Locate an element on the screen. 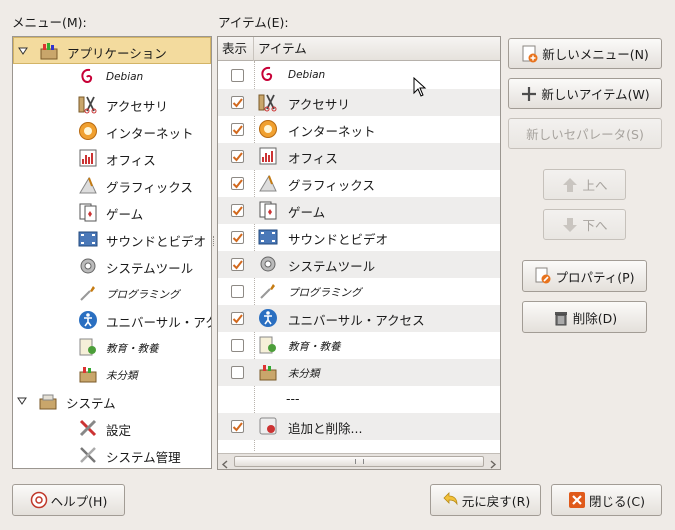  mouse-pointer-icon is located at coordinates (420, 88).